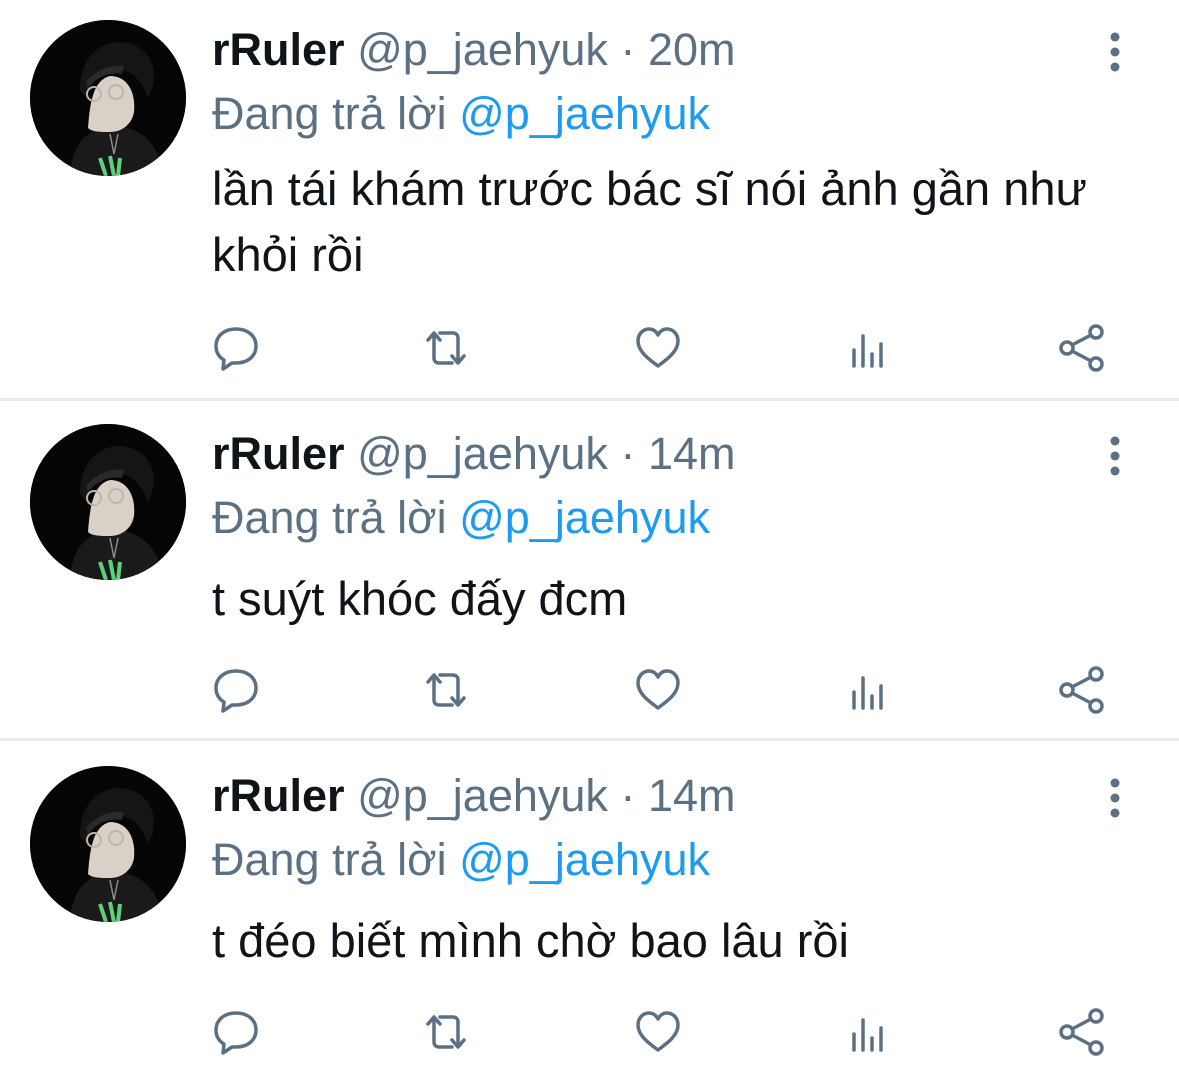 The image size is (1179, 1081). I want to click on tweet-text: t suýt khóc đấy đcm, so click(420, 598).